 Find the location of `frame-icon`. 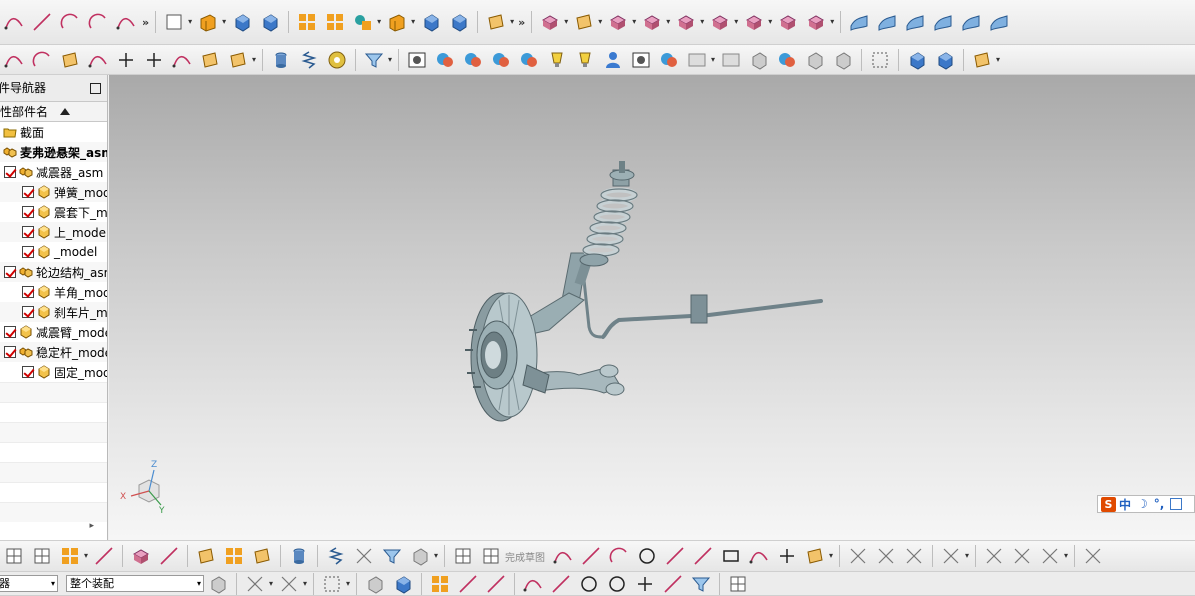

frame-icon is located at coordinates (880, 60).